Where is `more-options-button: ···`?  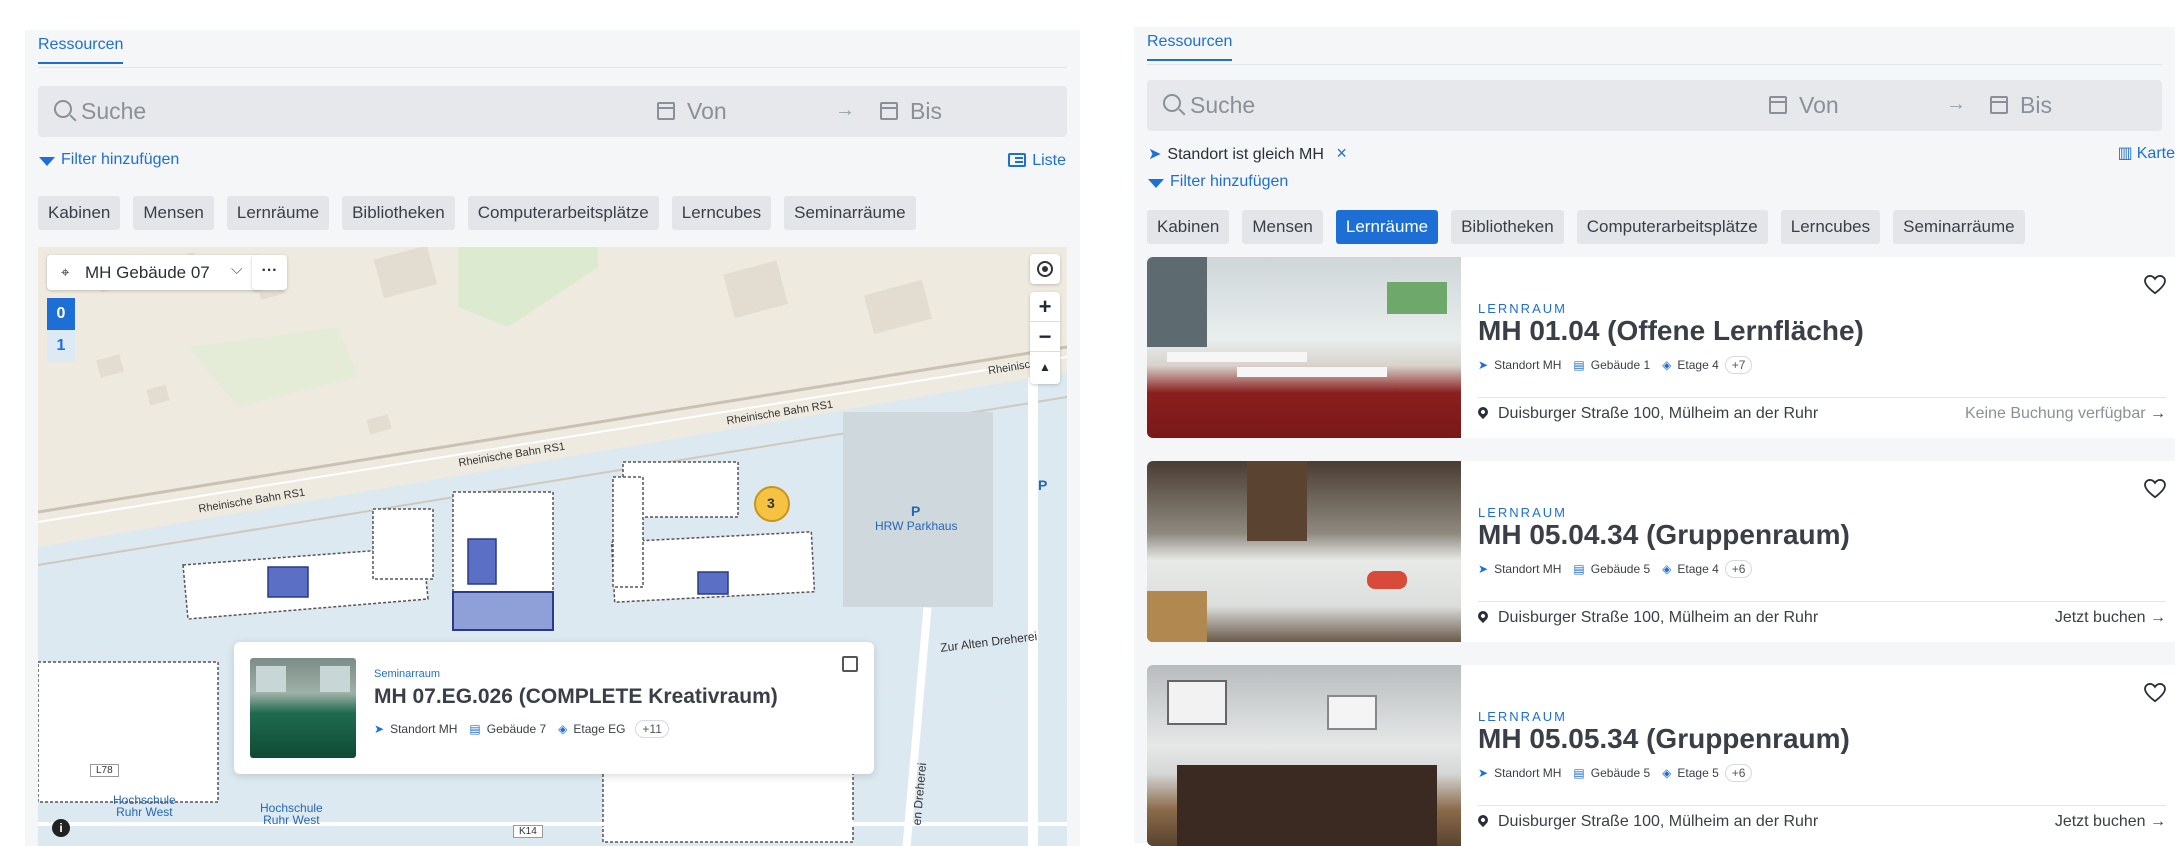
more-options-button: ··· is located at coordinates (269, 272).